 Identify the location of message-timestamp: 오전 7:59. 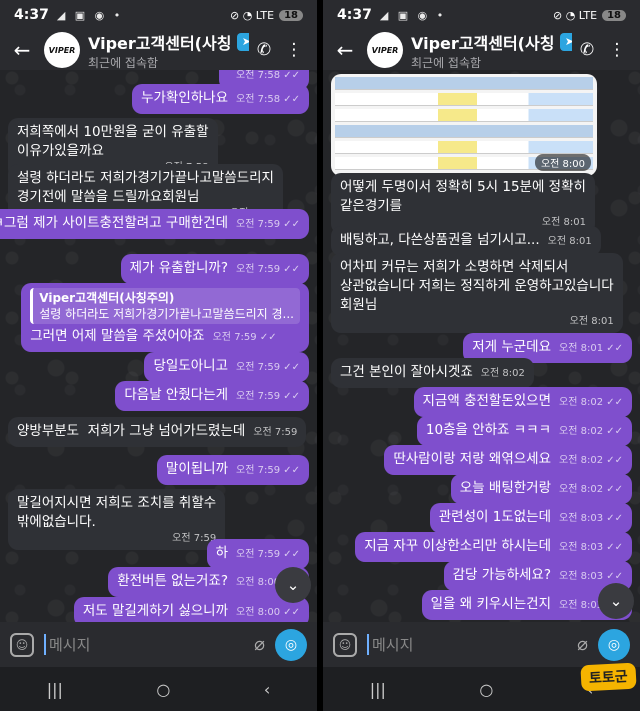
(116, 538).